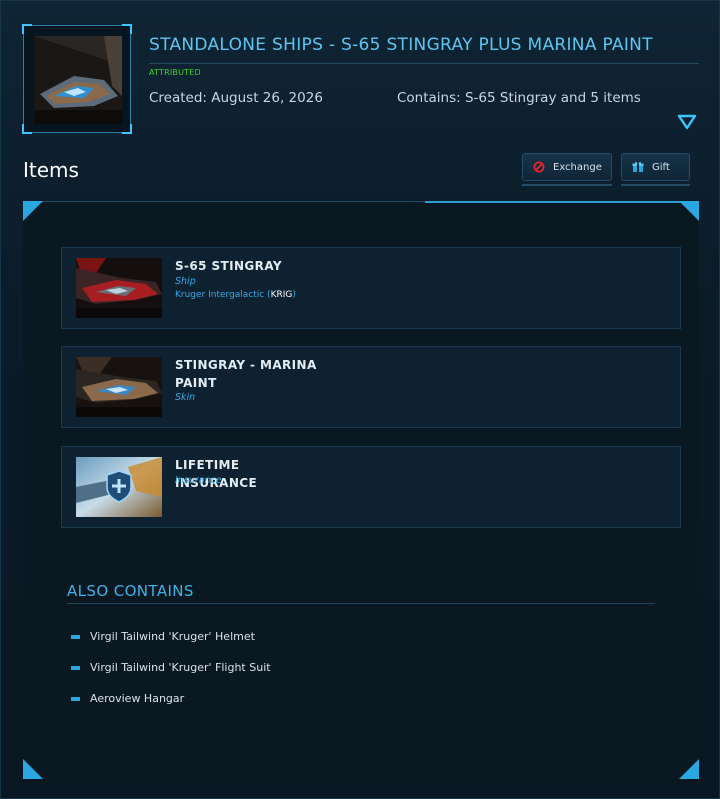 Image resolution: width=720 pixels, height=799 pixels. I want to click on panel-accent-line, so click(553, 202).